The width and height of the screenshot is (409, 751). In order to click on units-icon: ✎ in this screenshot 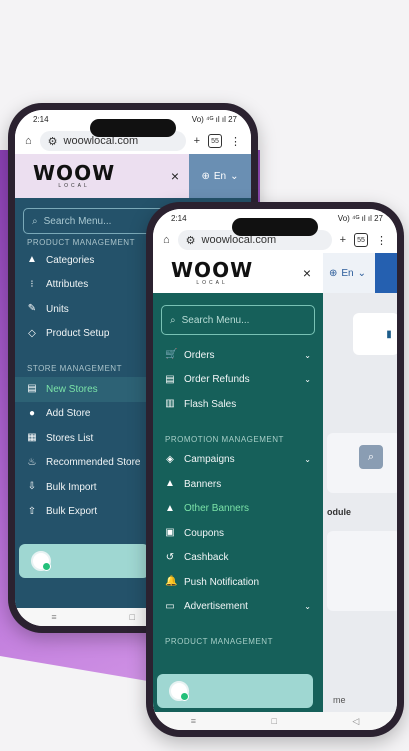, I will do `click(32, 309)`.